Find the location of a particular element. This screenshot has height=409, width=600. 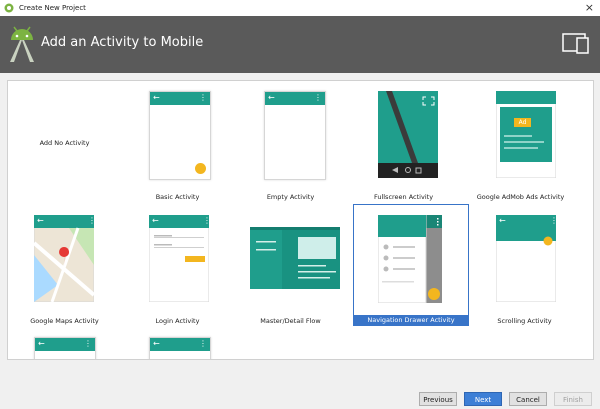

cancel-button: Cancel is located at coordinates (528, 399).